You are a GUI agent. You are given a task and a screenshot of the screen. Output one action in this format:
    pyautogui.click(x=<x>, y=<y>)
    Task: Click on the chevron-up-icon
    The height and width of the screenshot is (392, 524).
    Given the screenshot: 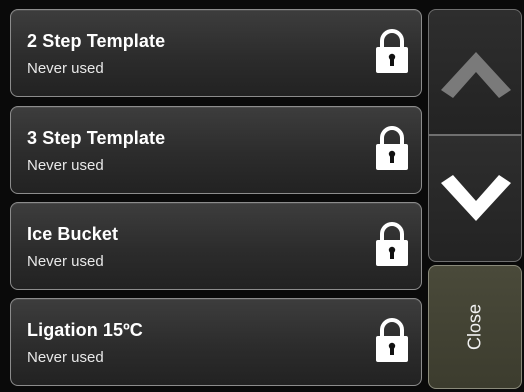 What is the action you would take?
    pyautogui.click(x=476, y=75)
    